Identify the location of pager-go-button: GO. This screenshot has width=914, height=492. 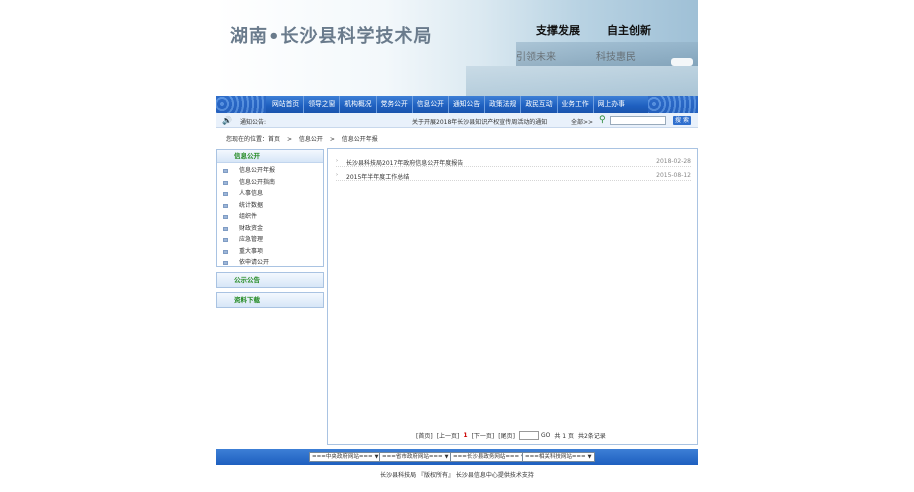
(545, 435).